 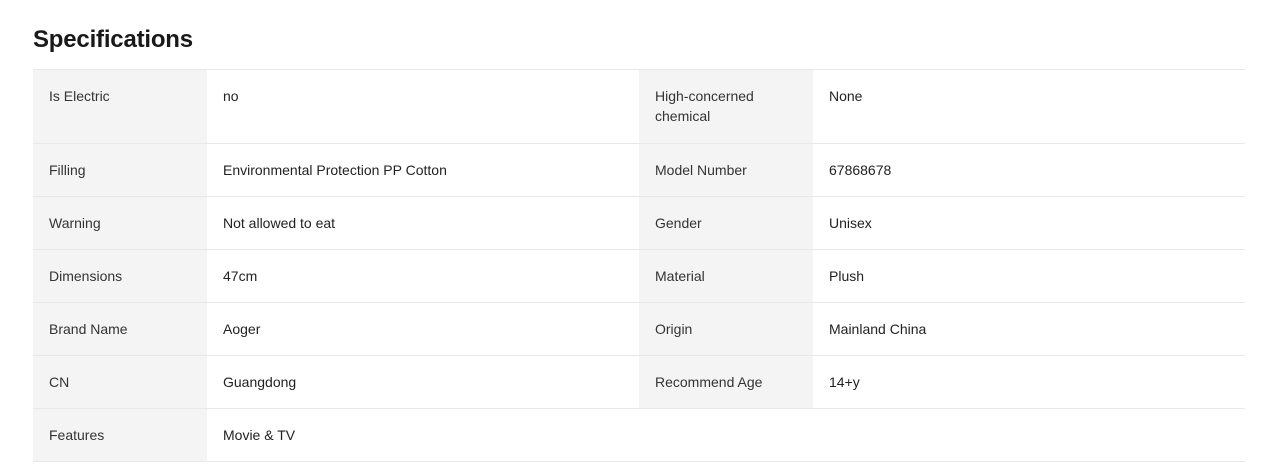 What do you see at coordinates (120, 382) in the screenshot?
I see `spec-key: CN` at bounding box center [120, 382].